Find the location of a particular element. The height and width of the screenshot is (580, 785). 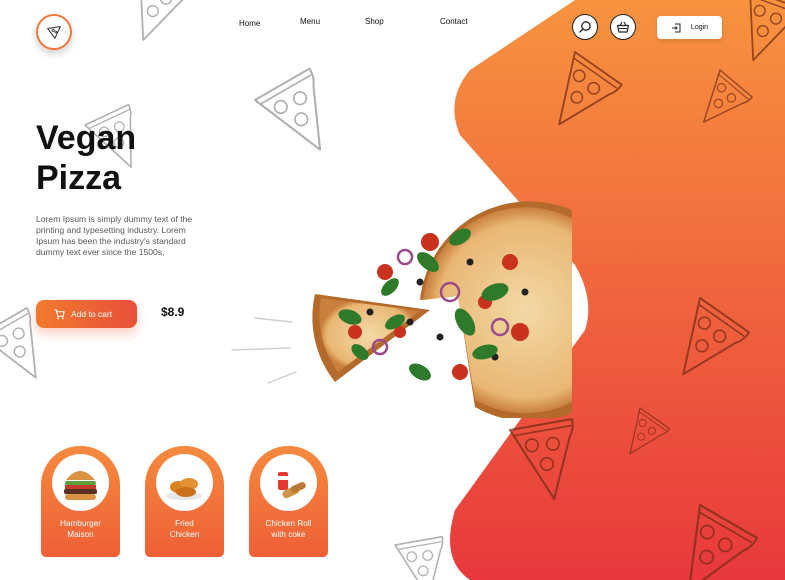

cart-icon is located at coordinates (59, 313).